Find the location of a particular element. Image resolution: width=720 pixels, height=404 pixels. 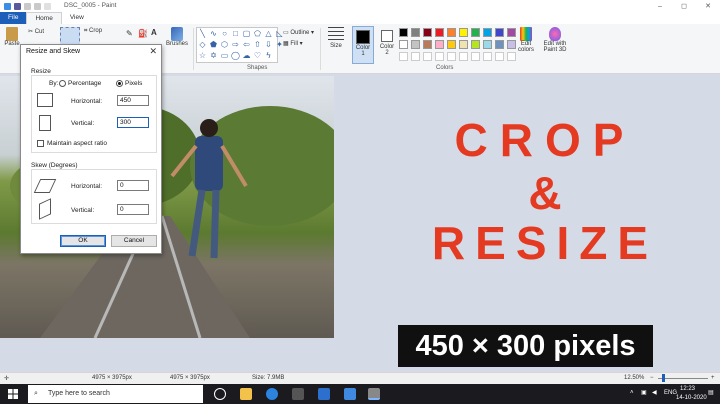

tab-home: Home is located at coordinates (44, 18).